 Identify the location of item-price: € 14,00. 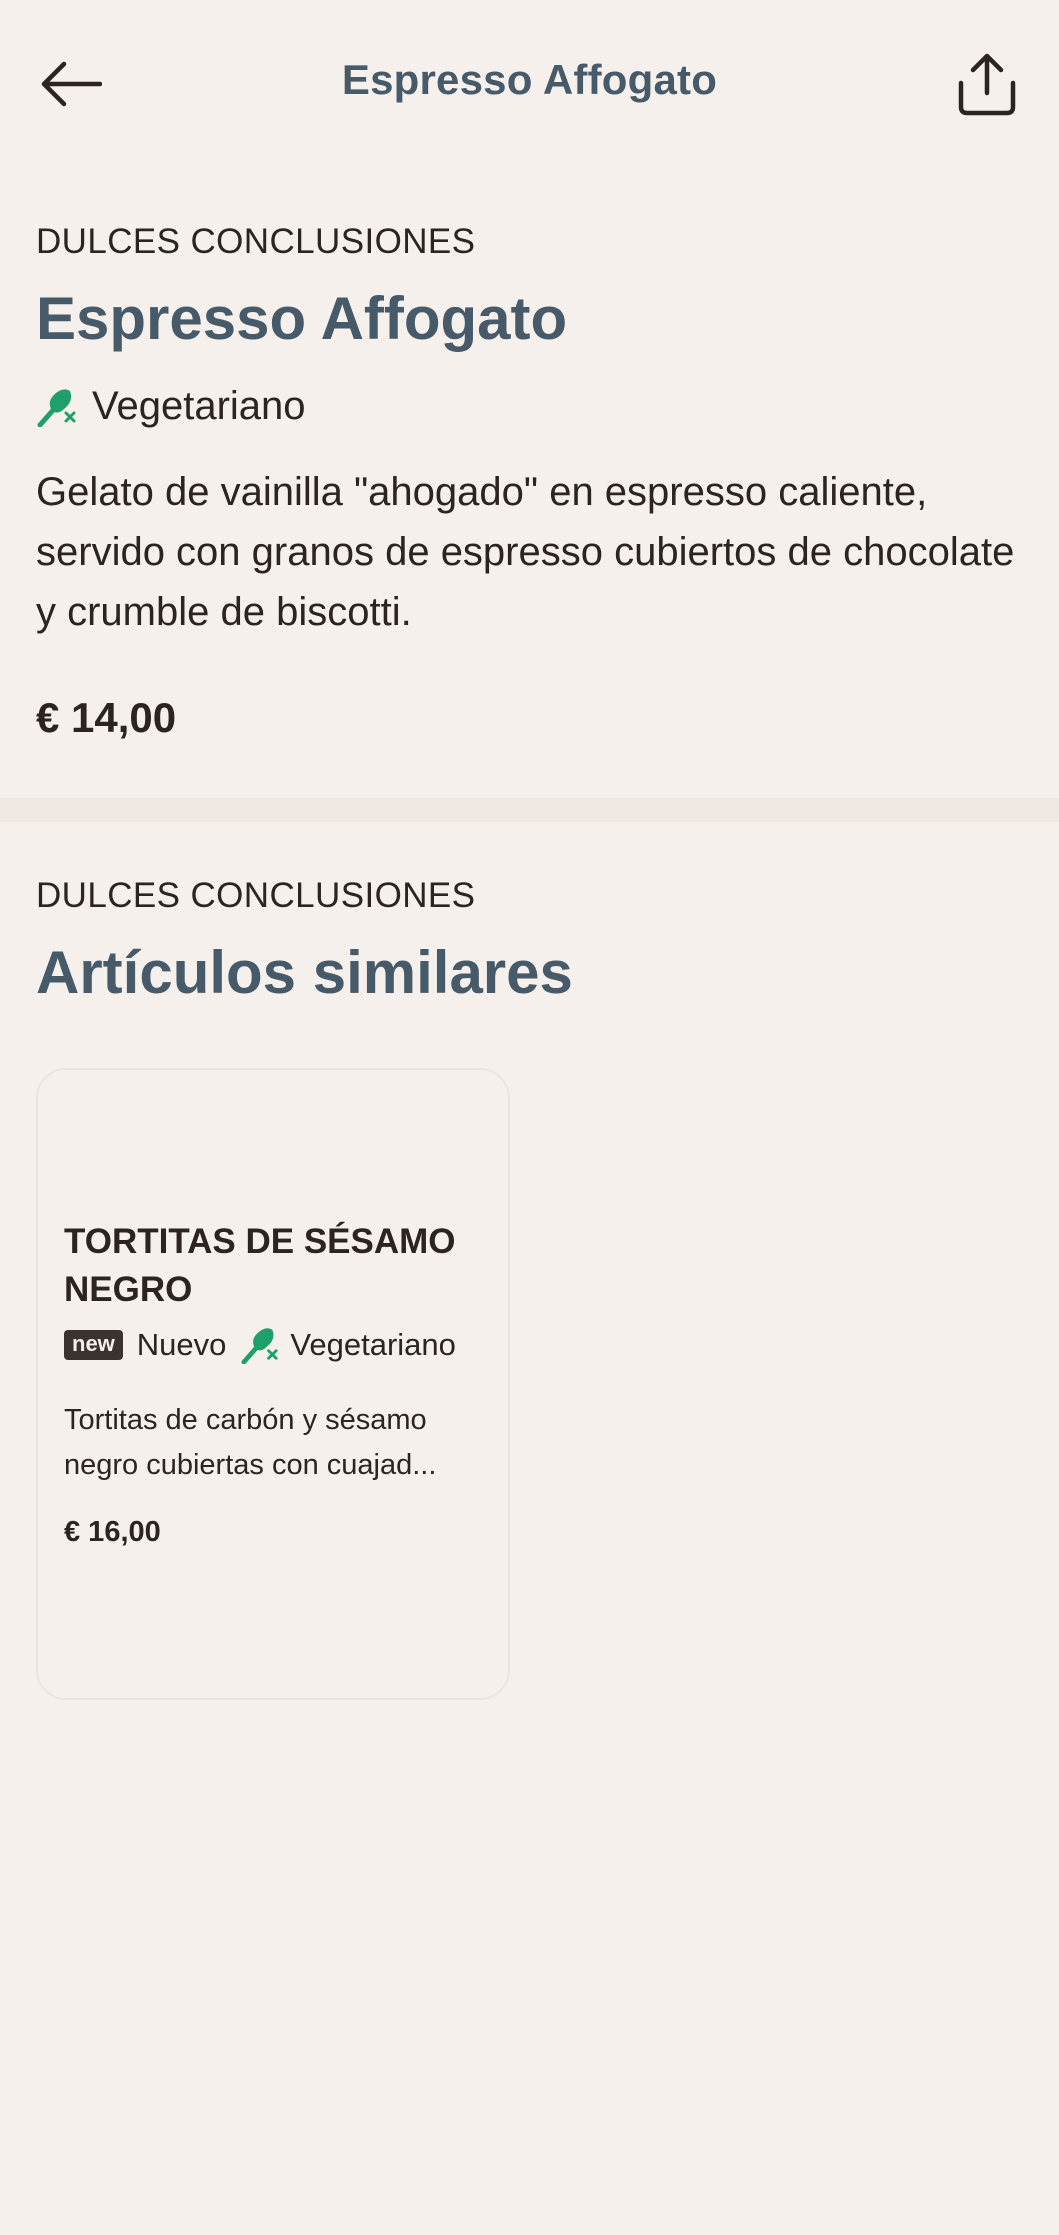
(106, 717).